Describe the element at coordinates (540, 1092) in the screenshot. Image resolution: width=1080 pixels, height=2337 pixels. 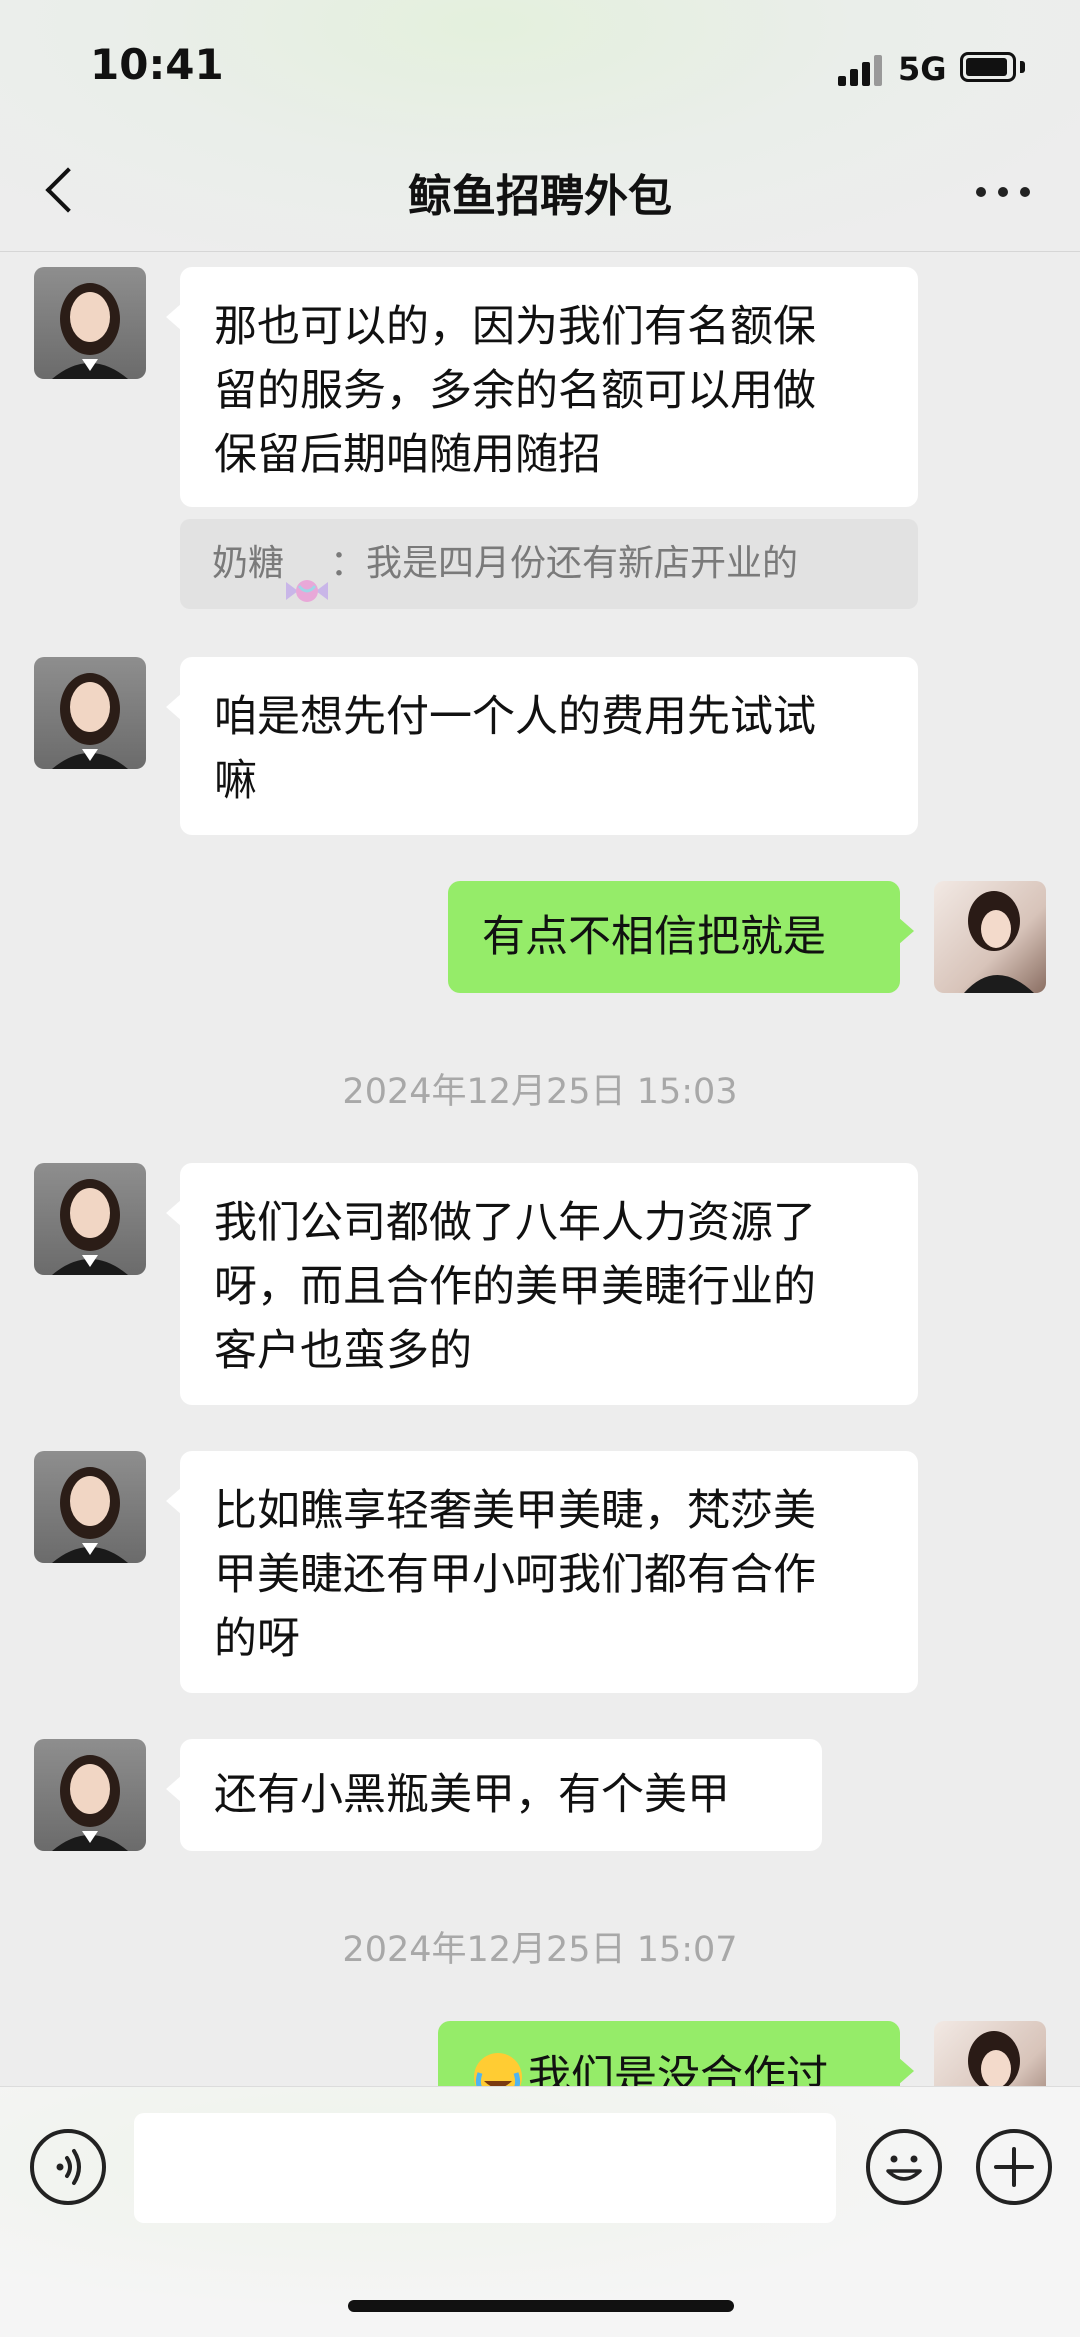
I see `timestamp: 2024年12月25日 15:03` at that location.